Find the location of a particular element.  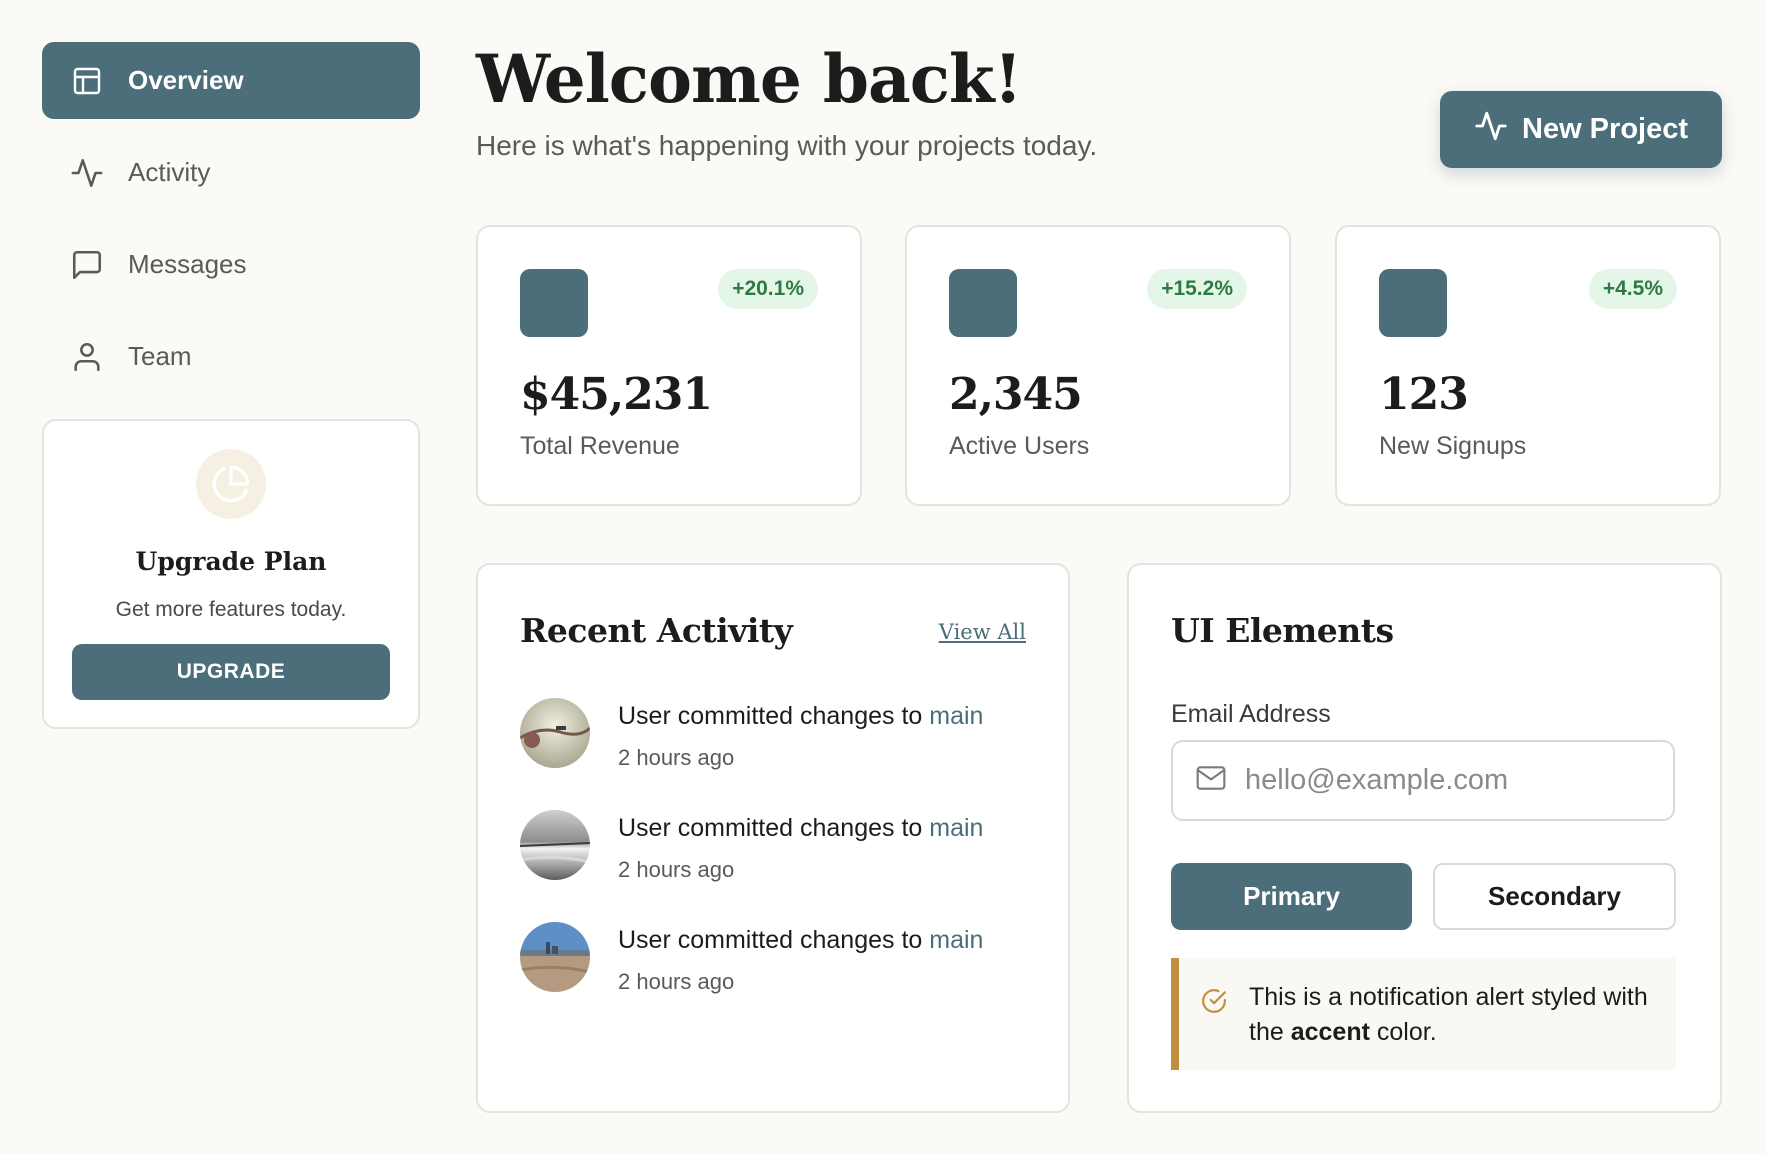

change-badge: +20.1% is located at coordinates (768, 289).